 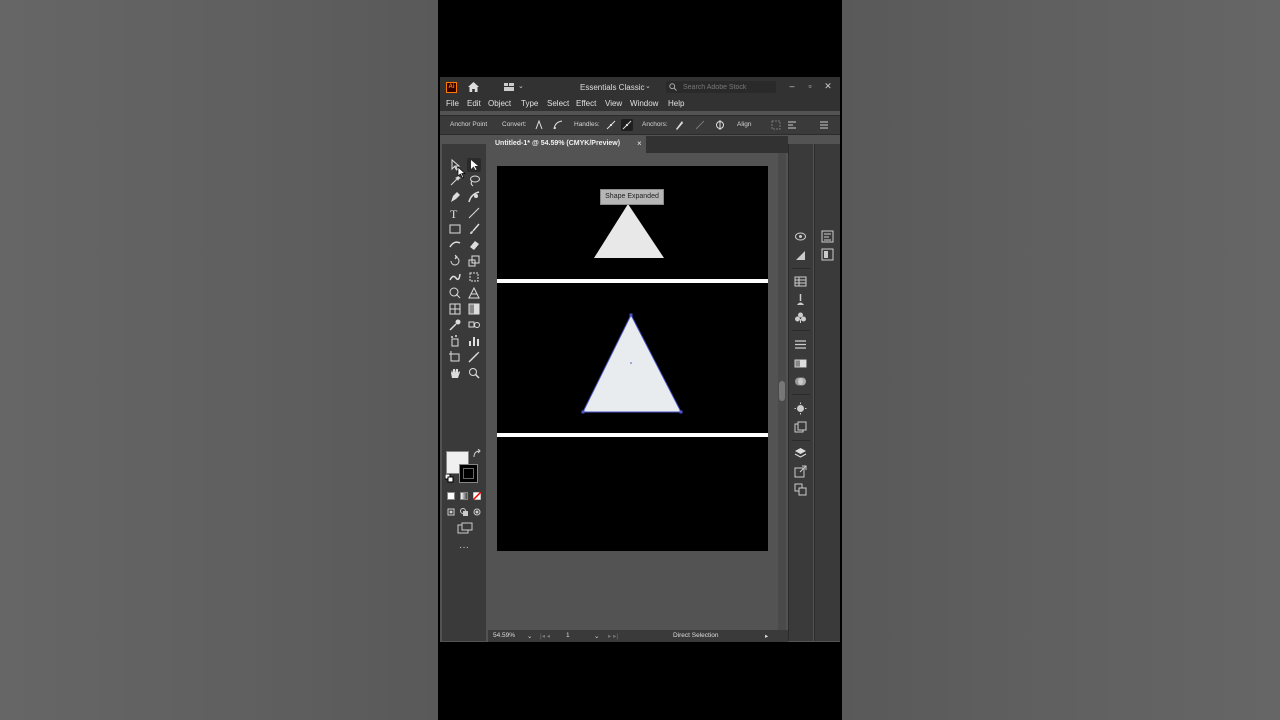 What do you see at coordinates (474, 325) in the screenshot?
I see `blend-tool-icon` at bounding box center [474, 325].